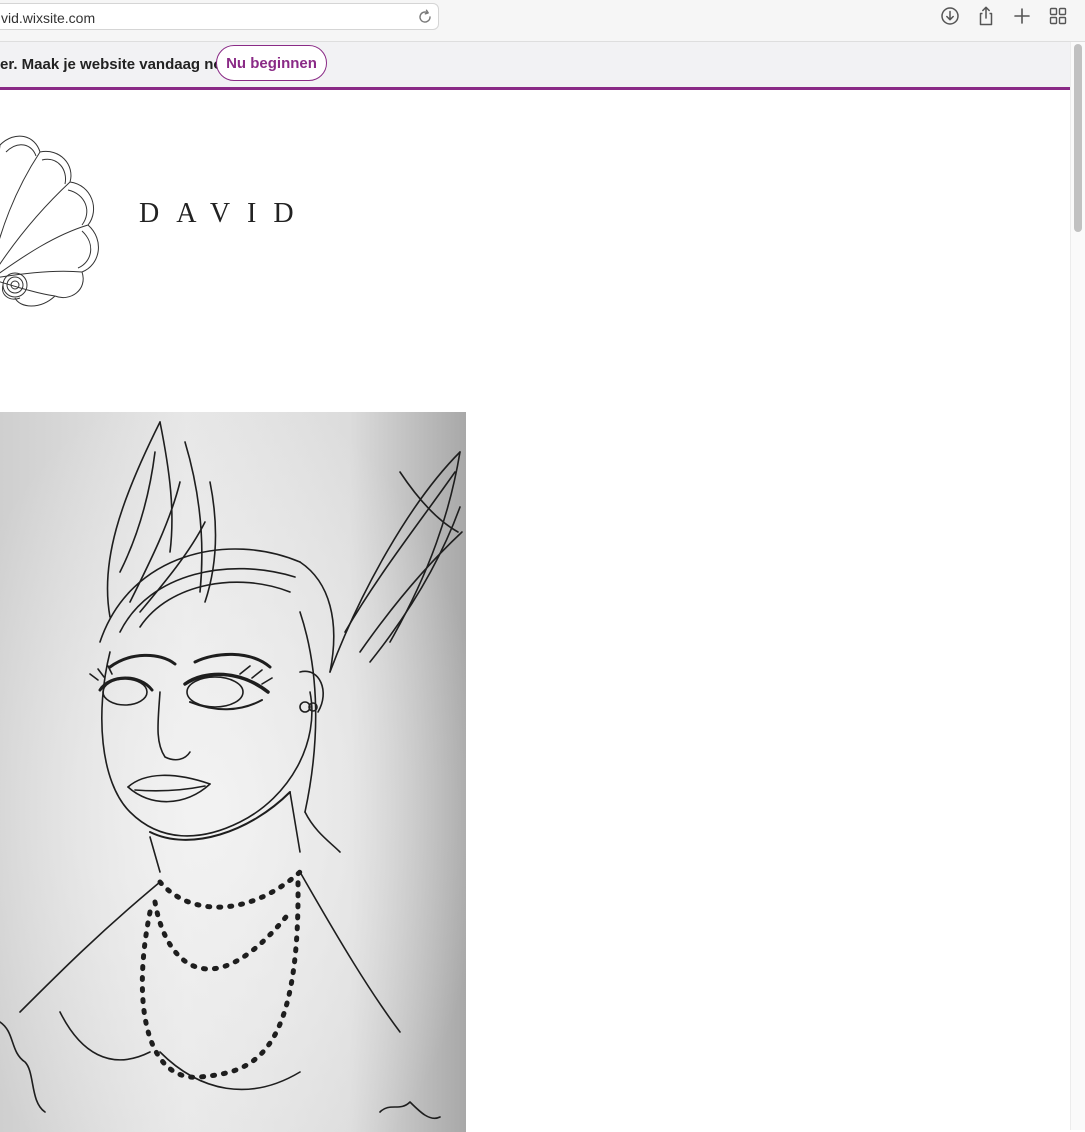 This screenshot has width=1085, height=1132. Describe the element at coordinates (1078, 138) in the screenshot. I see `scrollbar-thumb` at that location.